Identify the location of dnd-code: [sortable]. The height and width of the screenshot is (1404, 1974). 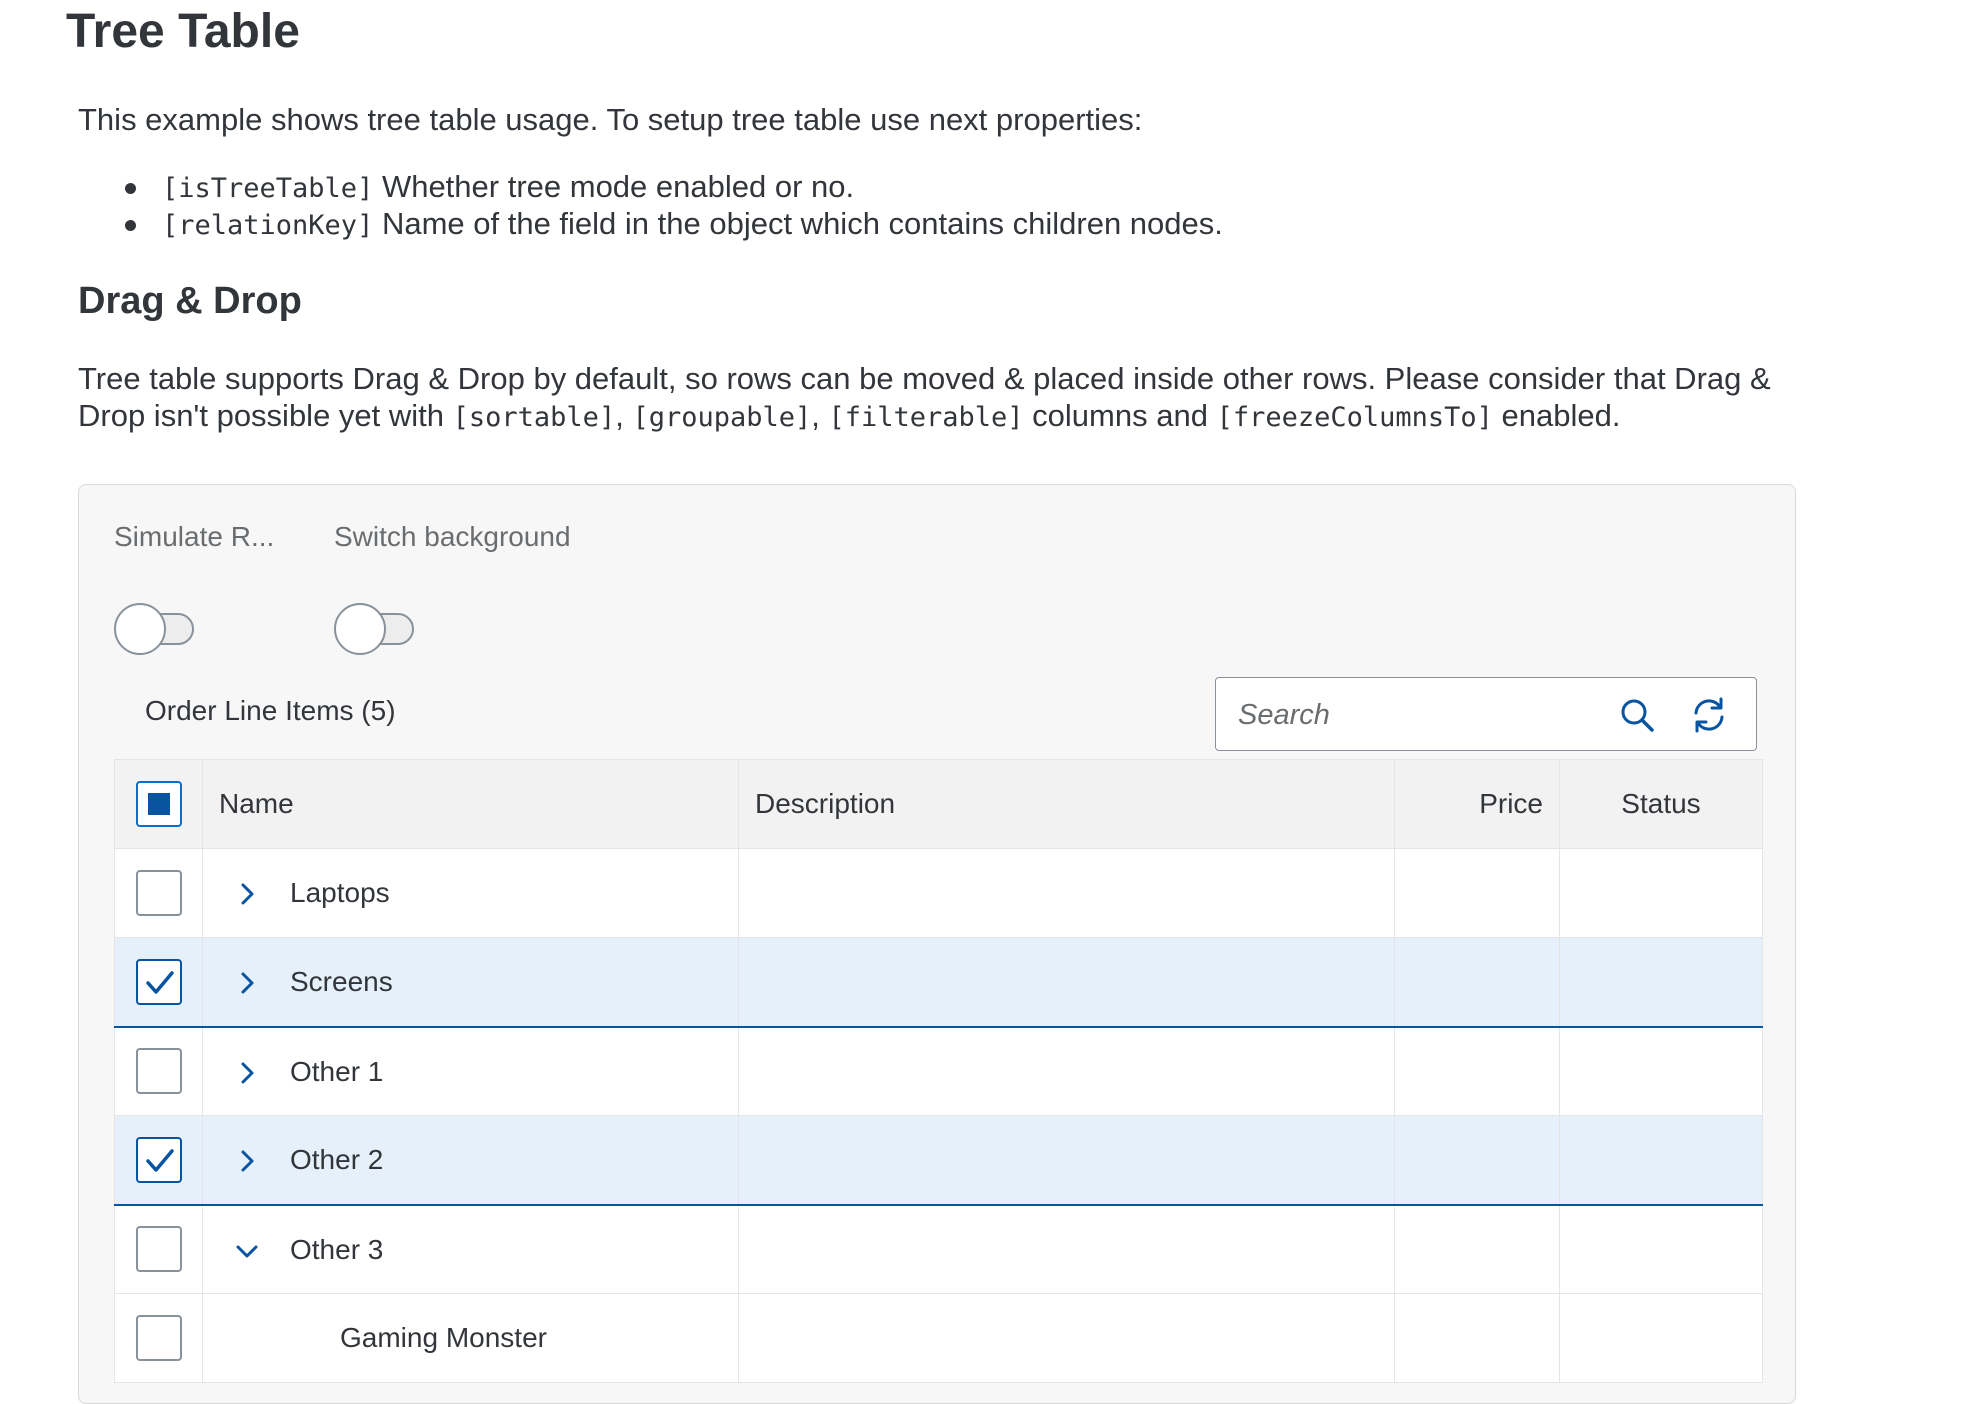
(534, 417).